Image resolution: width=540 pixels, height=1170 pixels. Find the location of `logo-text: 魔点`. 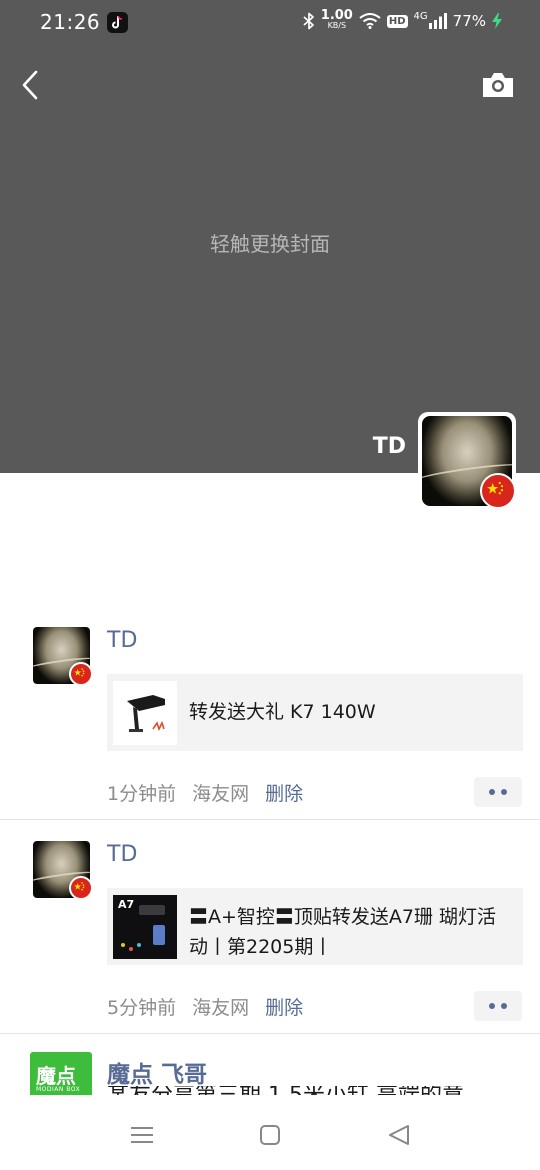

logo-text: 魔点 is located at coordinates (56, 1076).